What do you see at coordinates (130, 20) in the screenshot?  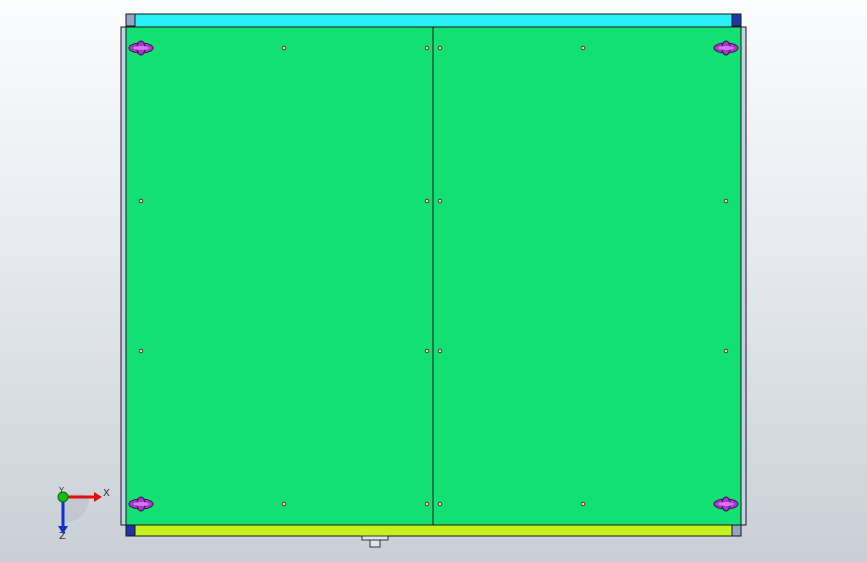 I see `top-left-corner-block` at bounding box center [130, 20].